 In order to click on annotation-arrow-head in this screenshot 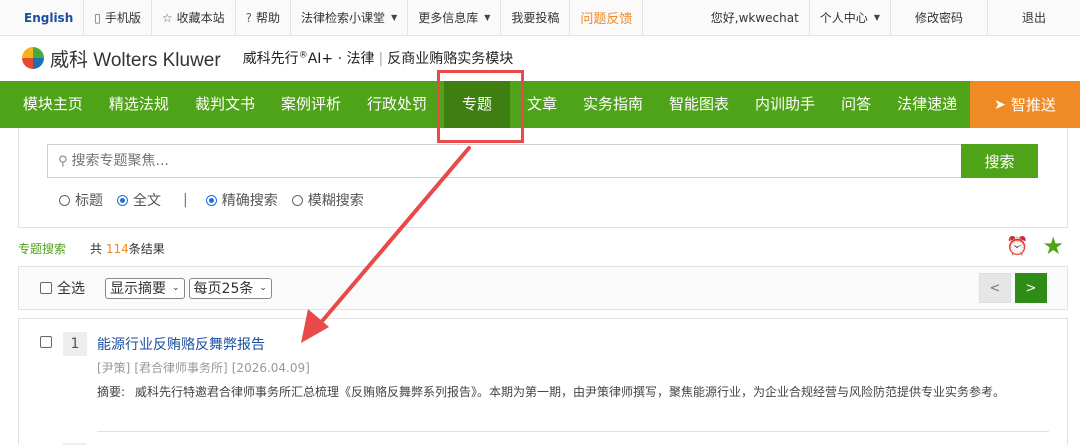, I will do `click(315, 326)`.